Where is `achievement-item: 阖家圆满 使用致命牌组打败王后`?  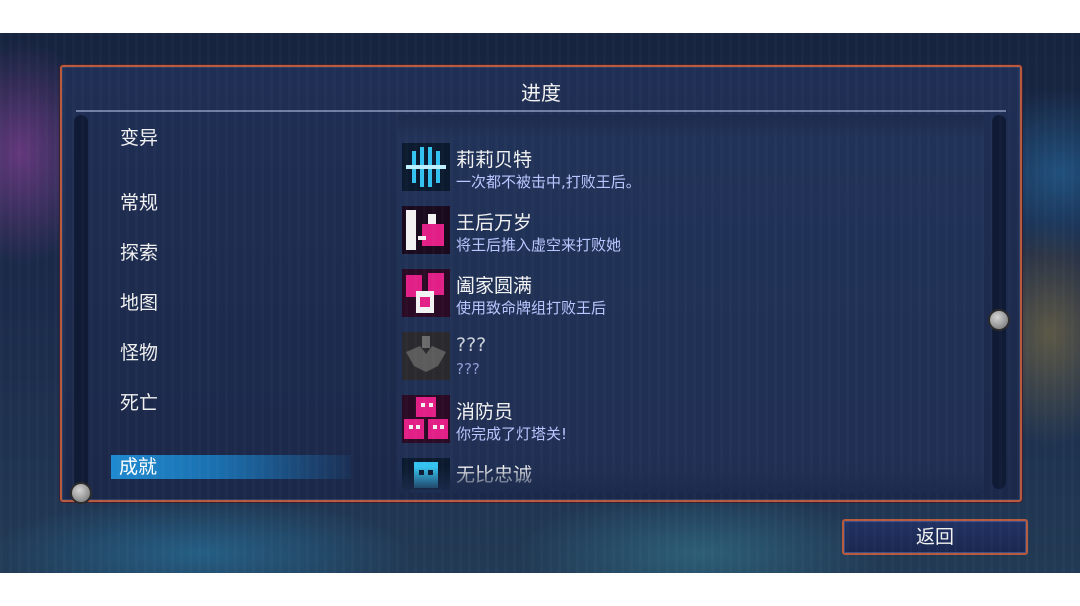
achievement-item: 阖家圆满 使用致命牌组打败王后 is located at coordinates (682, 295).